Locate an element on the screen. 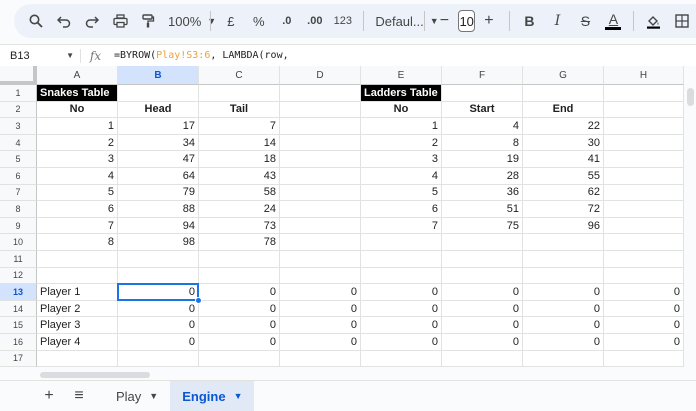 The image size is (696, 411). fill-handle is located at coordinates (198, 300).